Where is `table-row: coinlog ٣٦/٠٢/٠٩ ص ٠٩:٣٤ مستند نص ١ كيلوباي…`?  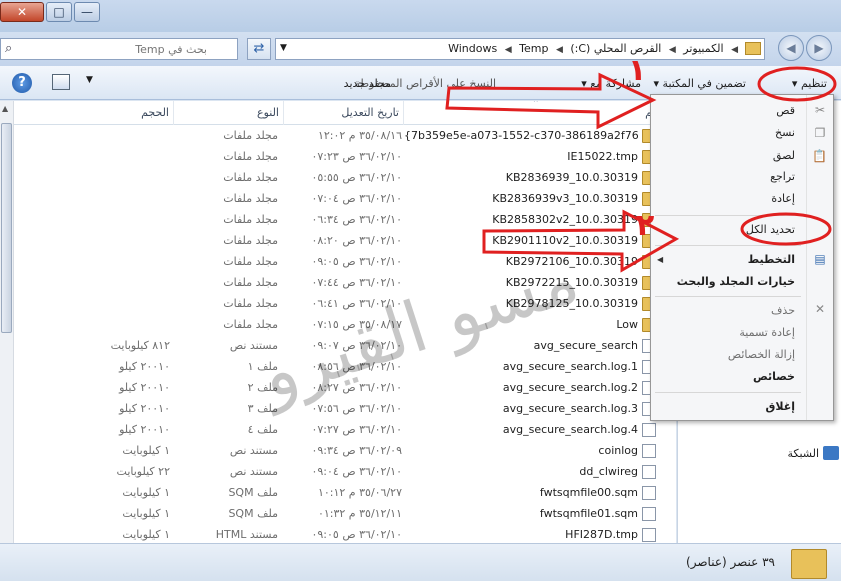 table-row: coinlog ٣٦/٠٢/٠٩ ص ٠٩:٣٤ مستند نص ١ كيلوباي… is located at coordinates (345, 450).